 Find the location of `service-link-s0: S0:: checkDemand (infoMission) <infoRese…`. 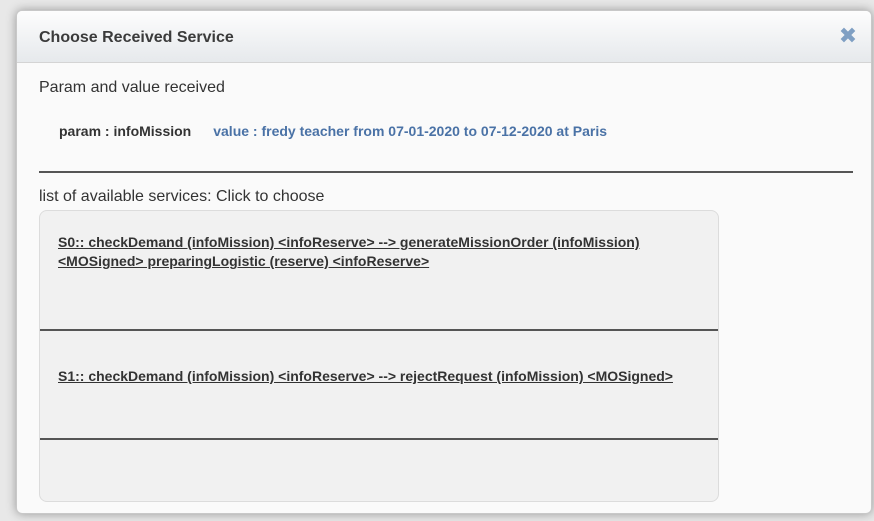

service-link-s0: S0:: checkDemand (infoMission) <infoRese… is located at coordinates (349, 251).